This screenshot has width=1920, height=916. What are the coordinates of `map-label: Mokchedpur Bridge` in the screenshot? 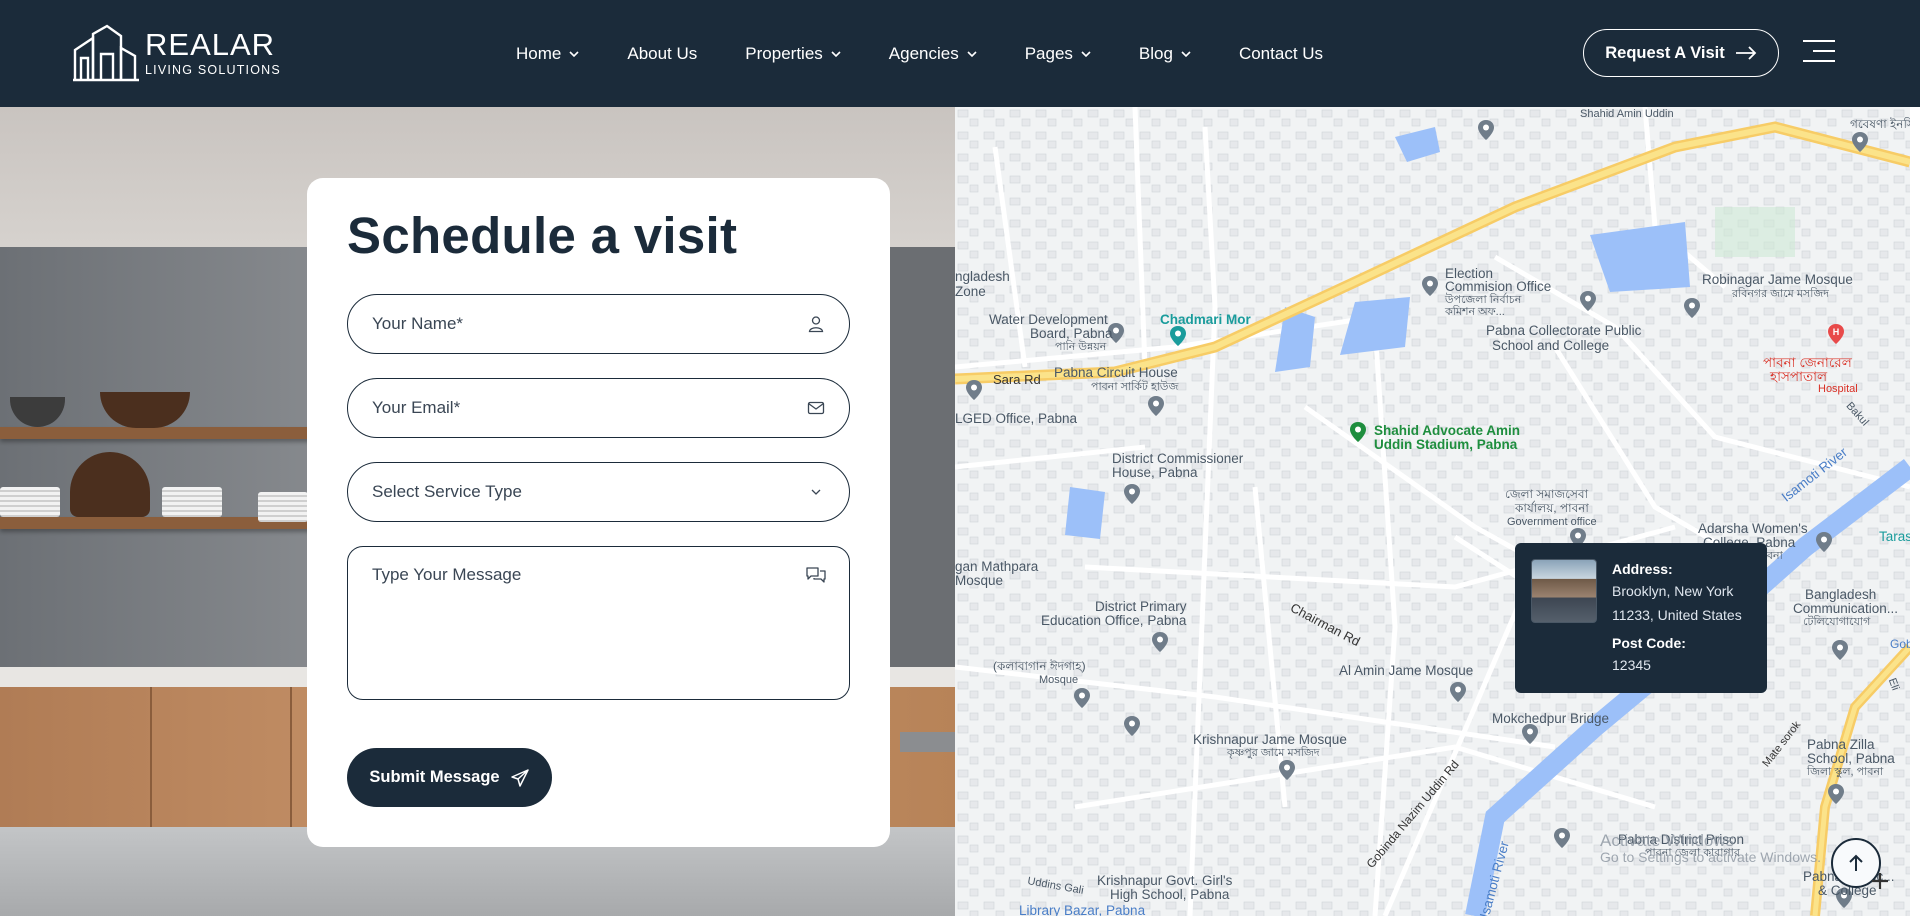 It's located at (1551, 718).